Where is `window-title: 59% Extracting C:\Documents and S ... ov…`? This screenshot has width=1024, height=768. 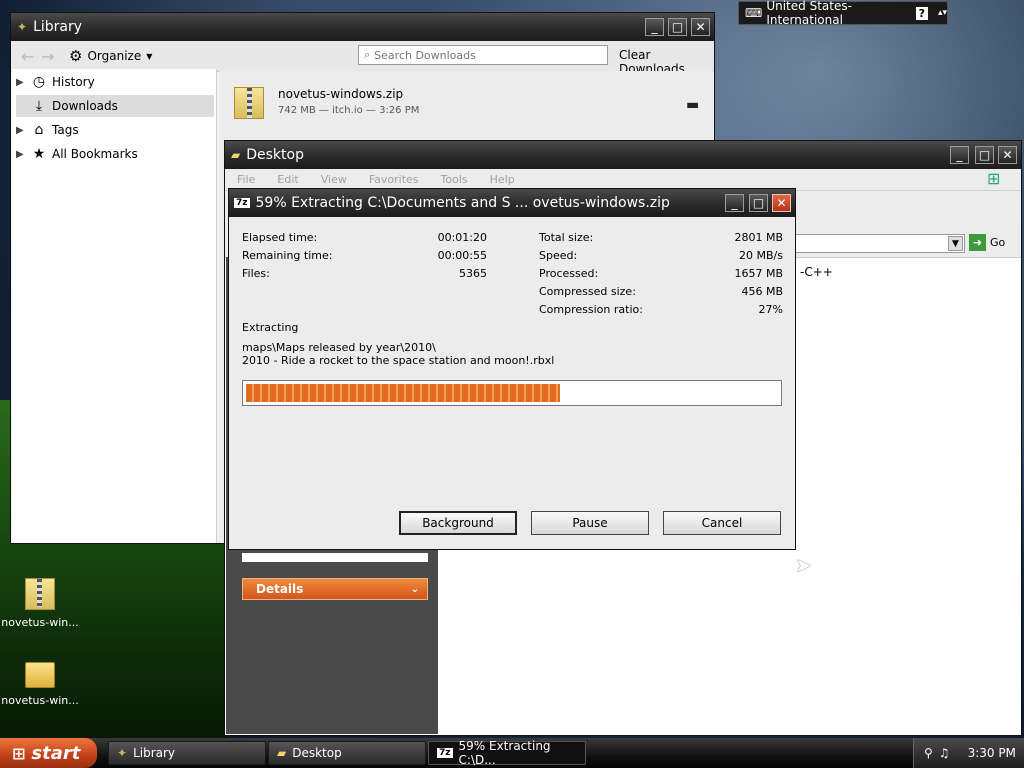 window-title: 59% Extracting C:\Documents and S ... ov… is located at coordinates (462, 203).